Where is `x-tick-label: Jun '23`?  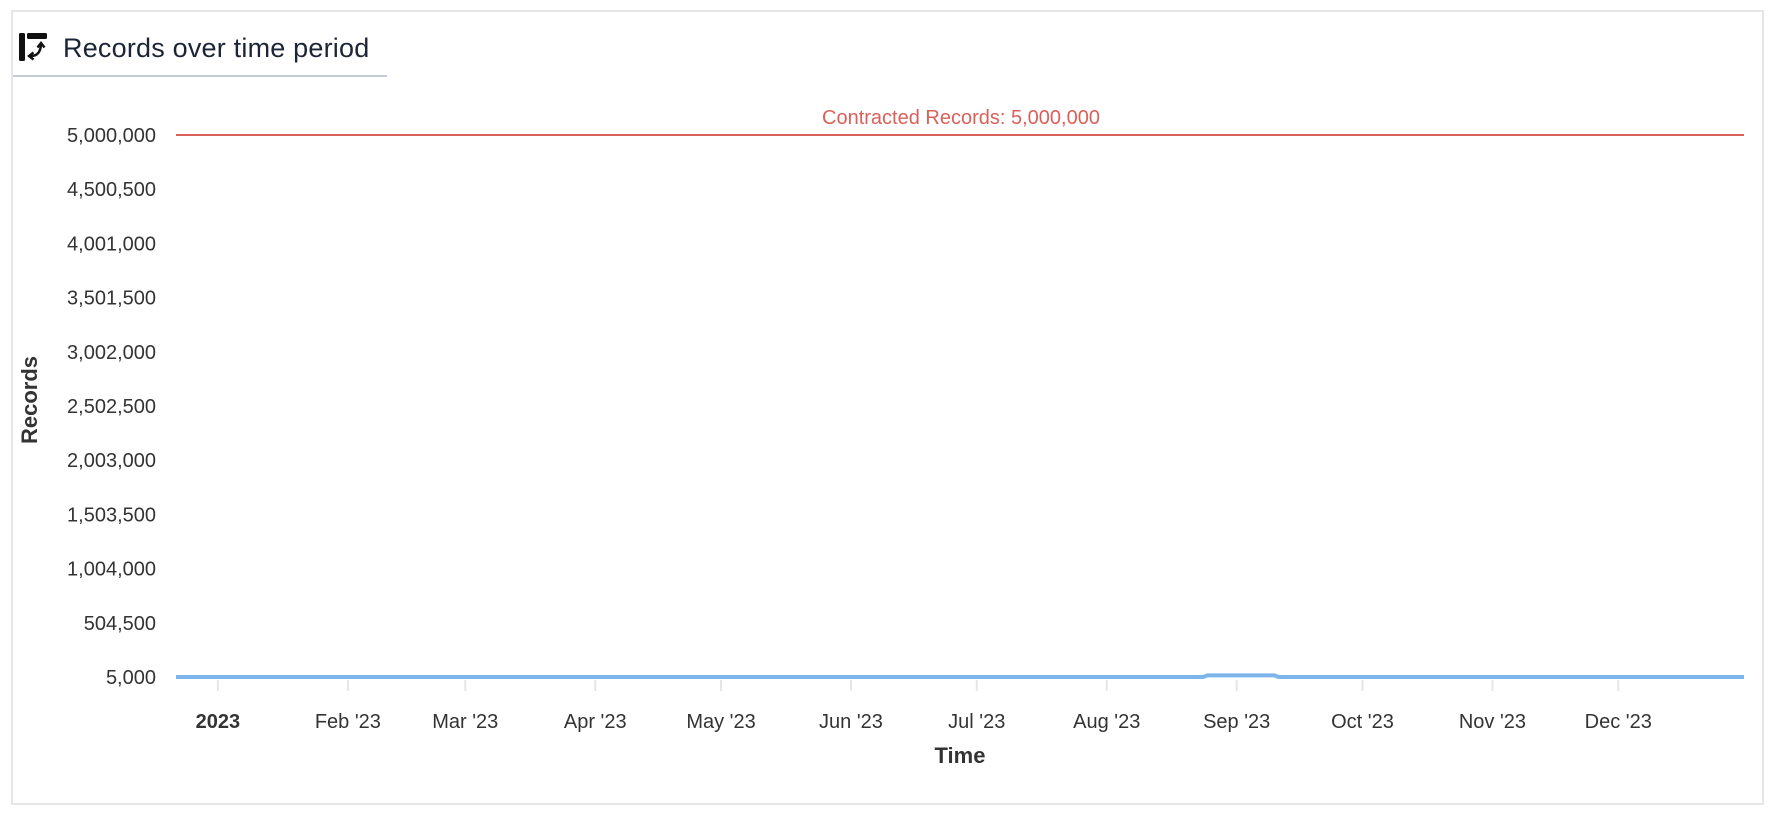
x-tick-label: Jun '23 is located at coordinates (851, 722).